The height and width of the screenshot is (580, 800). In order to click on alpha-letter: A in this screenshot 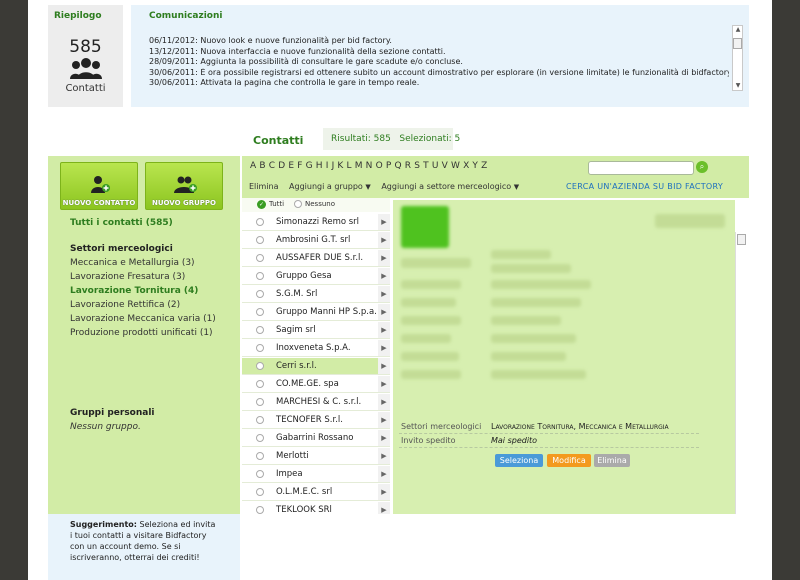, I will do `click(253, 166)`.